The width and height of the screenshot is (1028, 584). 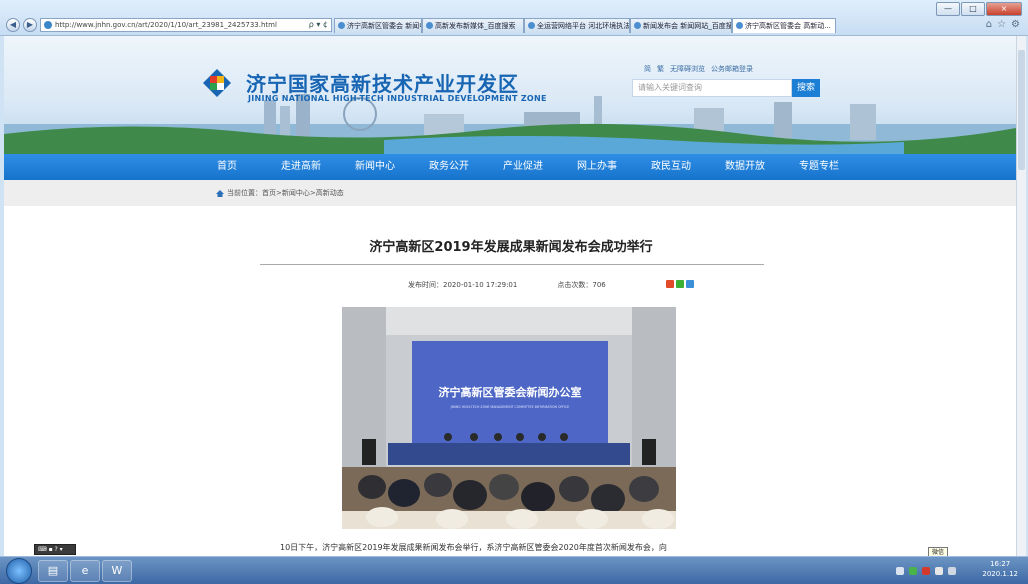 I want to click on clock-date: 2020.1.12, so click(x=1000, y=574).